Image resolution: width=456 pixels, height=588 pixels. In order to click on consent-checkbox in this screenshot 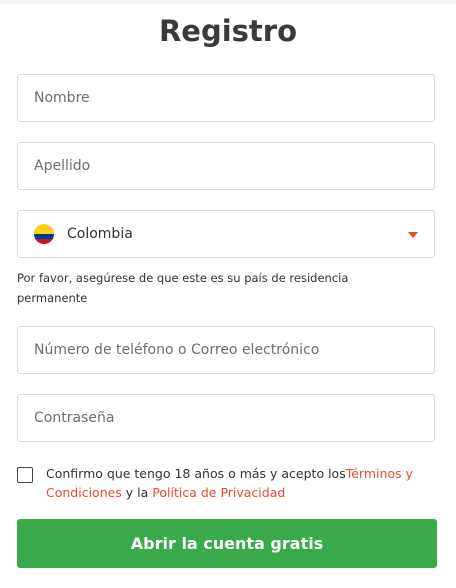, I will do `click(25, 475)`.